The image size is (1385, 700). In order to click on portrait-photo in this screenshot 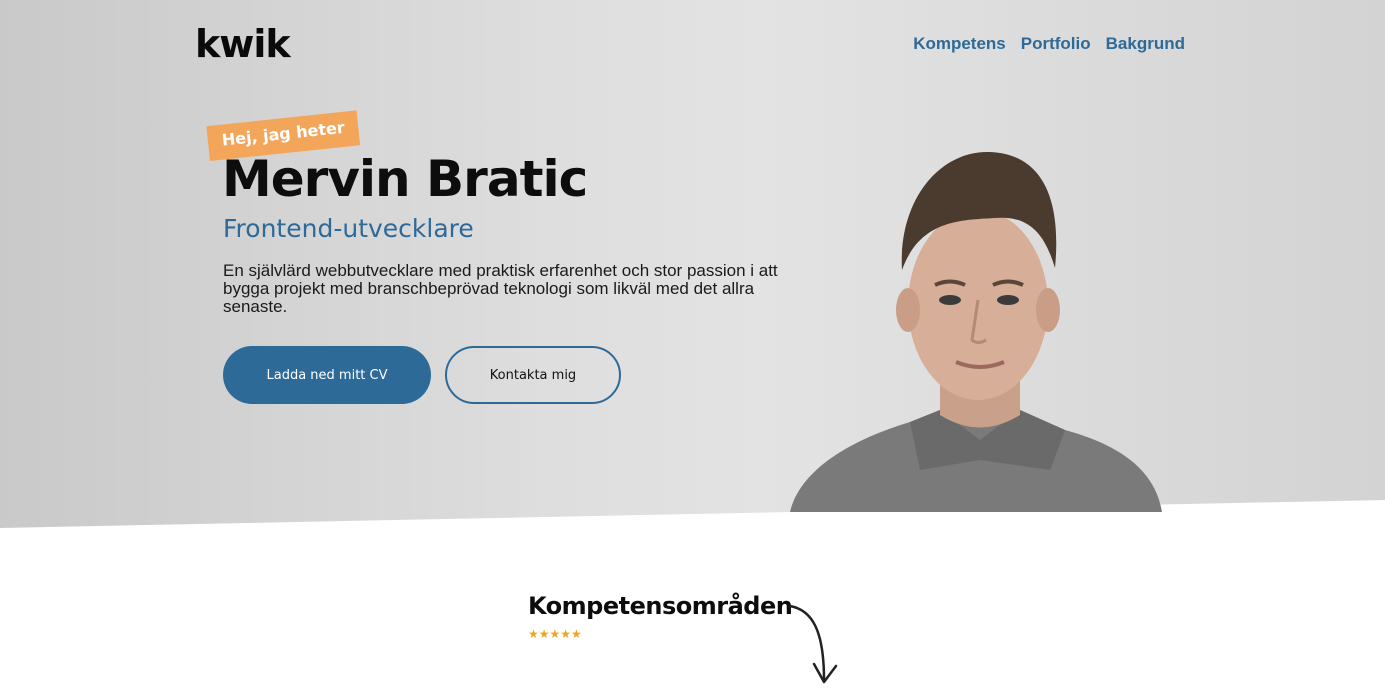, I will do `click(976, 331)`.